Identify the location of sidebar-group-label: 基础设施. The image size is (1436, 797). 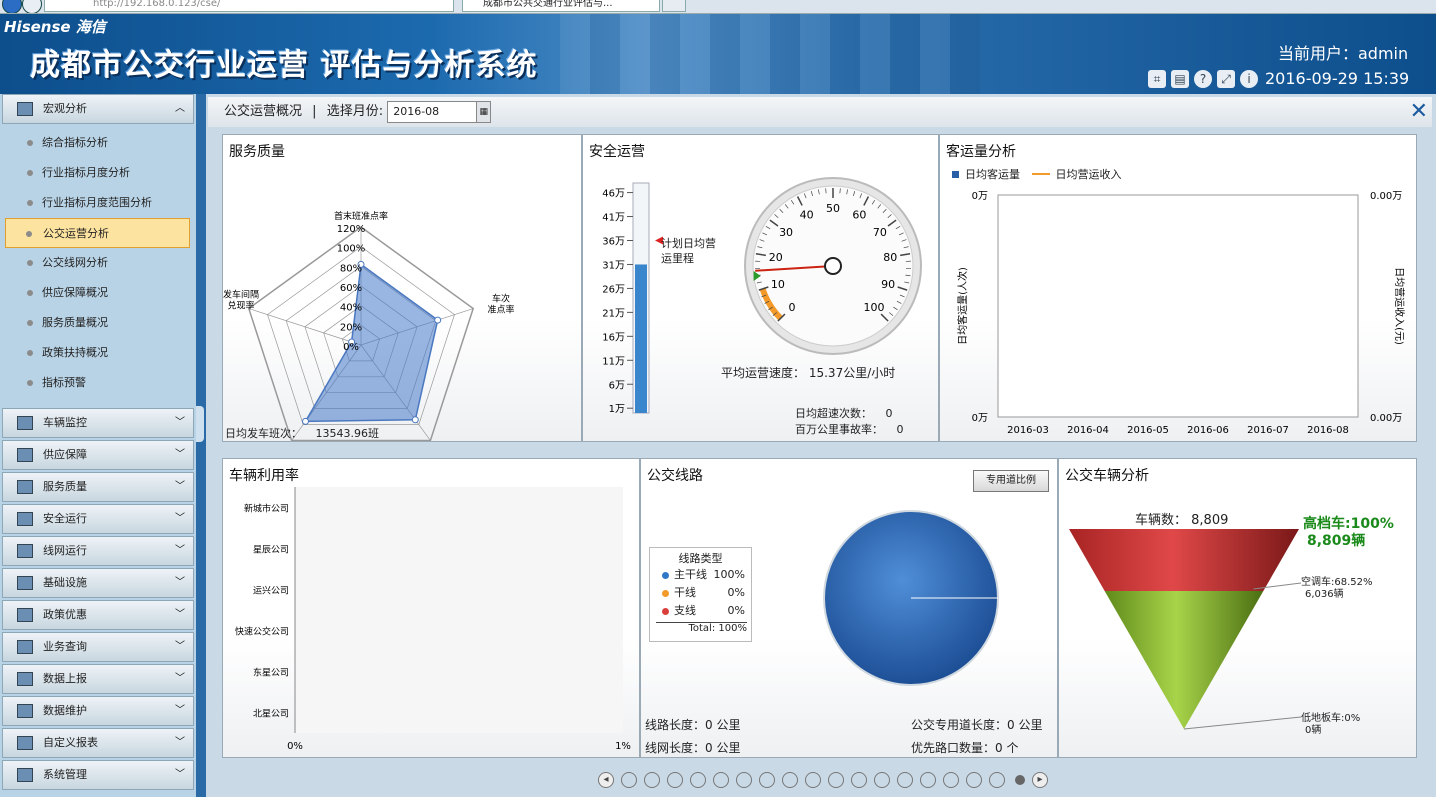
(65, 582).